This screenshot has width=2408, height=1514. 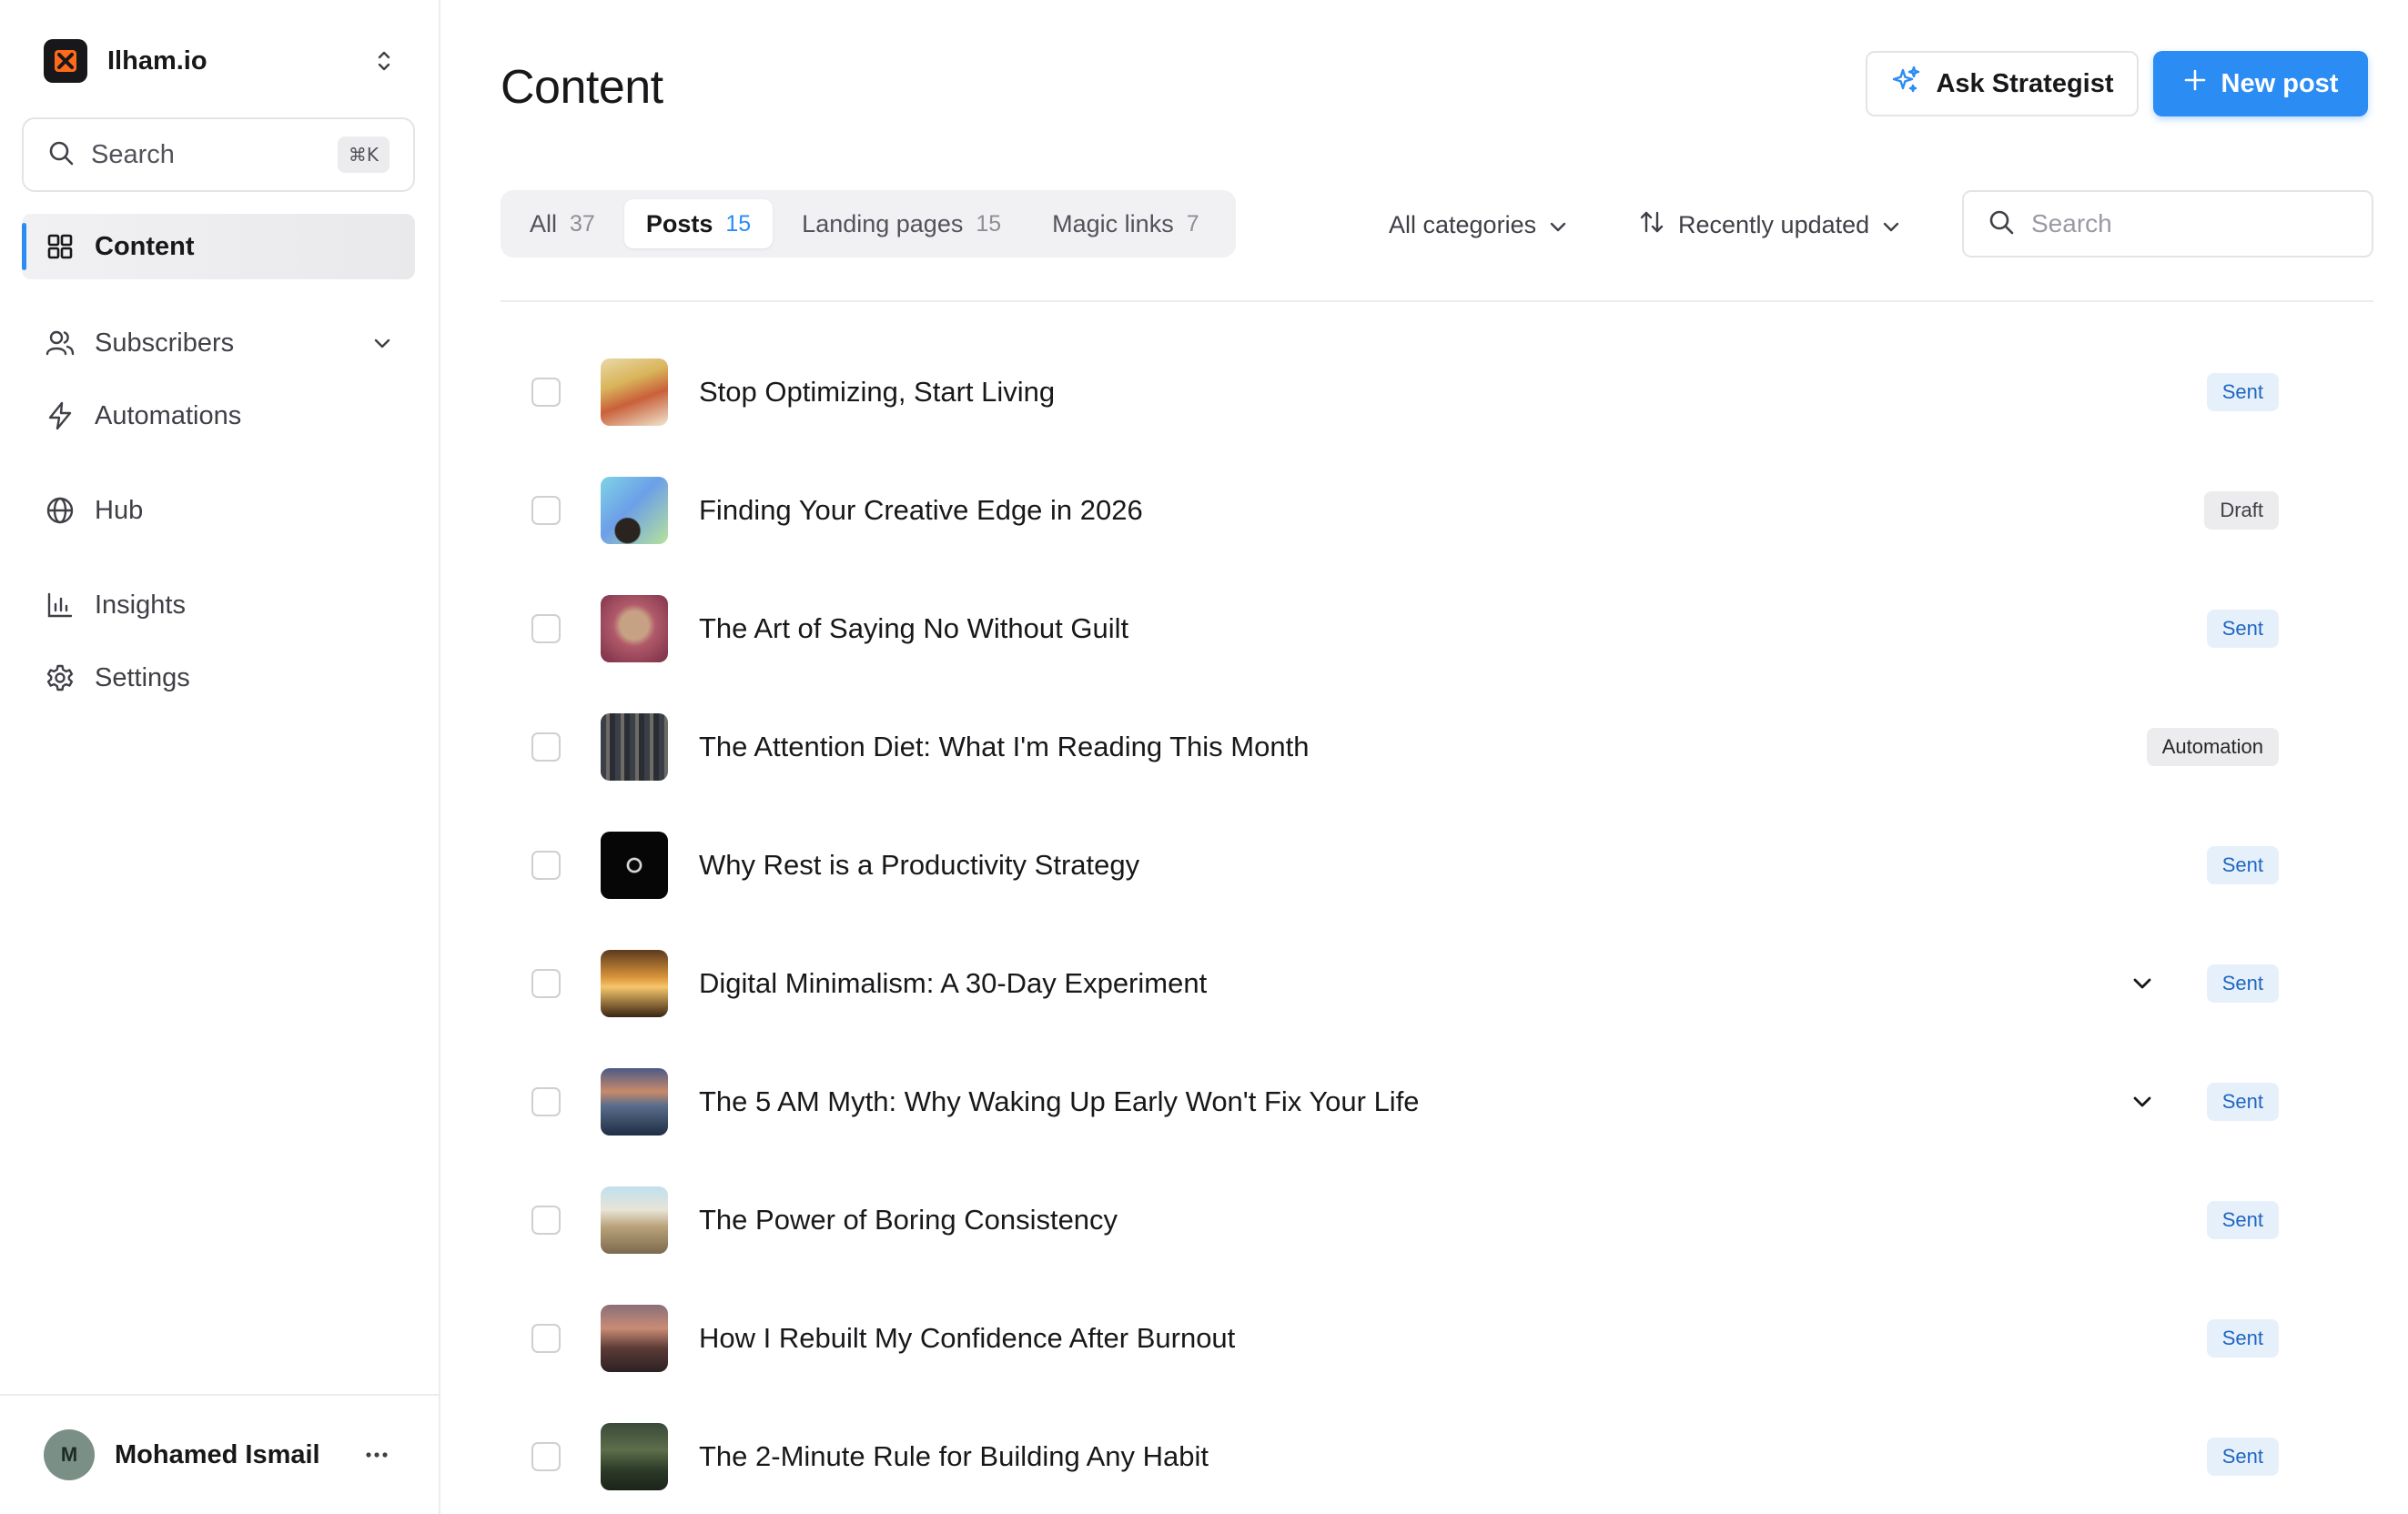 I want to click on sidebar-item-settings: Settings, so click(x=218, y=678).